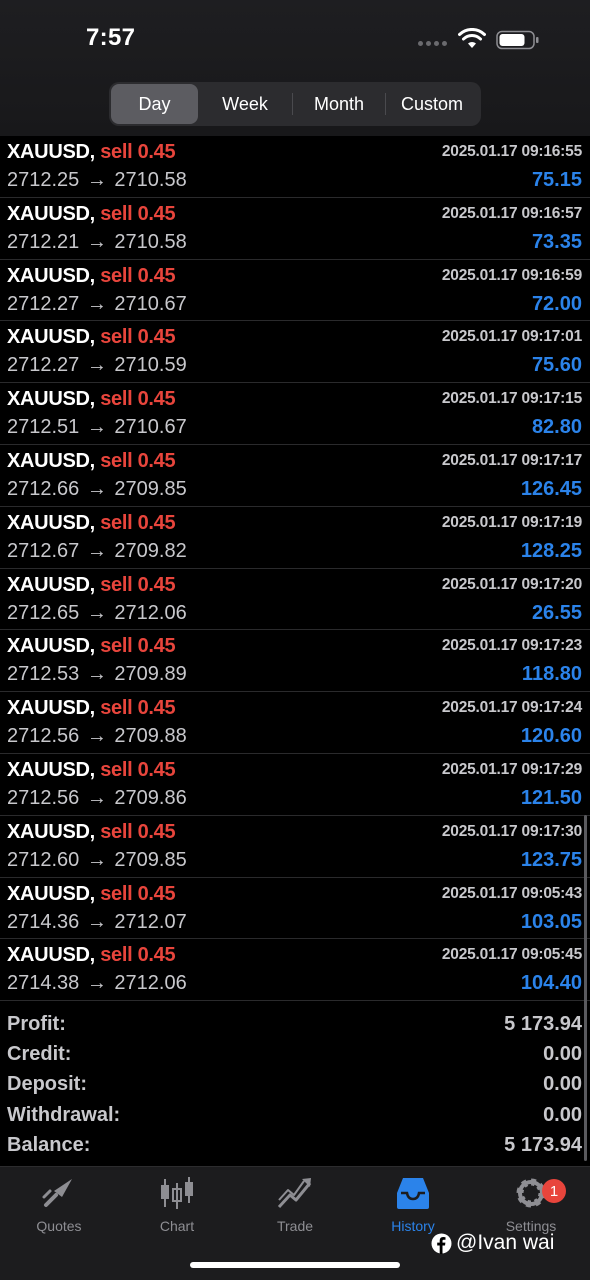  Describe the element at coordinates (49, 1144) in the screenshot. I see `summary-label: Balance:` at that location.